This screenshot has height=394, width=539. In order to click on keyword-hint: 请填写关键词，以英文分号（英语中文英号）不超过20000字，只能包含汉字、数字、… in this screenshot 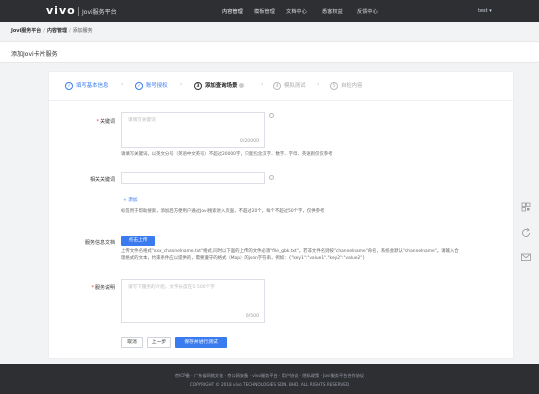, I will do `click(227, 154)`.